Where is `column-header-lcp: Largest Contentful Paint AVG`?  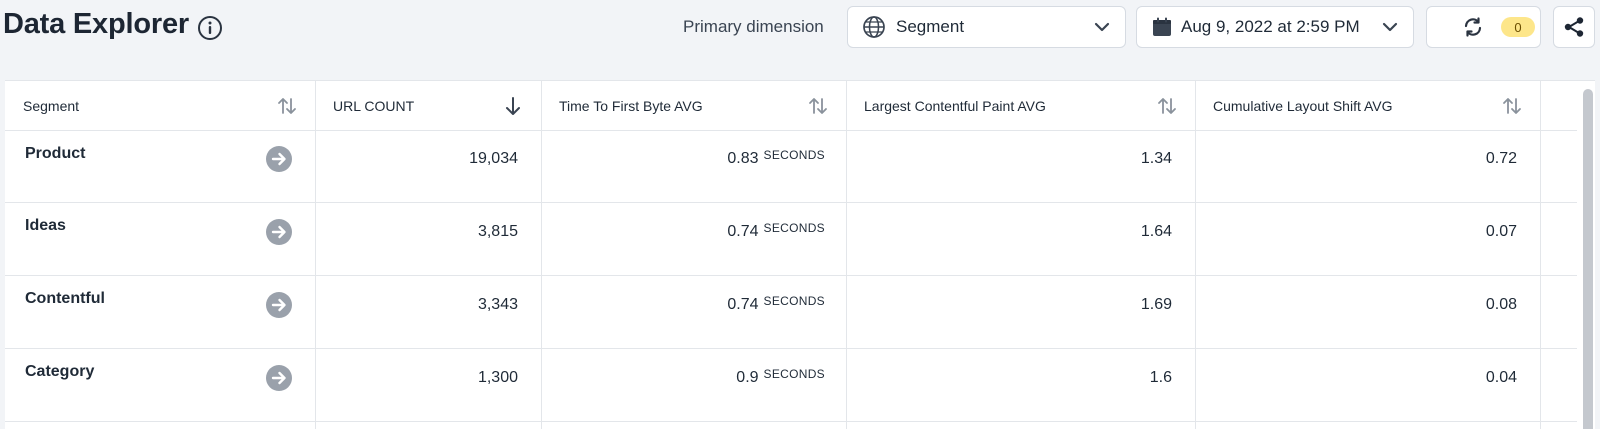 column-header-lcp: Largest Contentful Paint AVG is located at coordinates (1020, 105).